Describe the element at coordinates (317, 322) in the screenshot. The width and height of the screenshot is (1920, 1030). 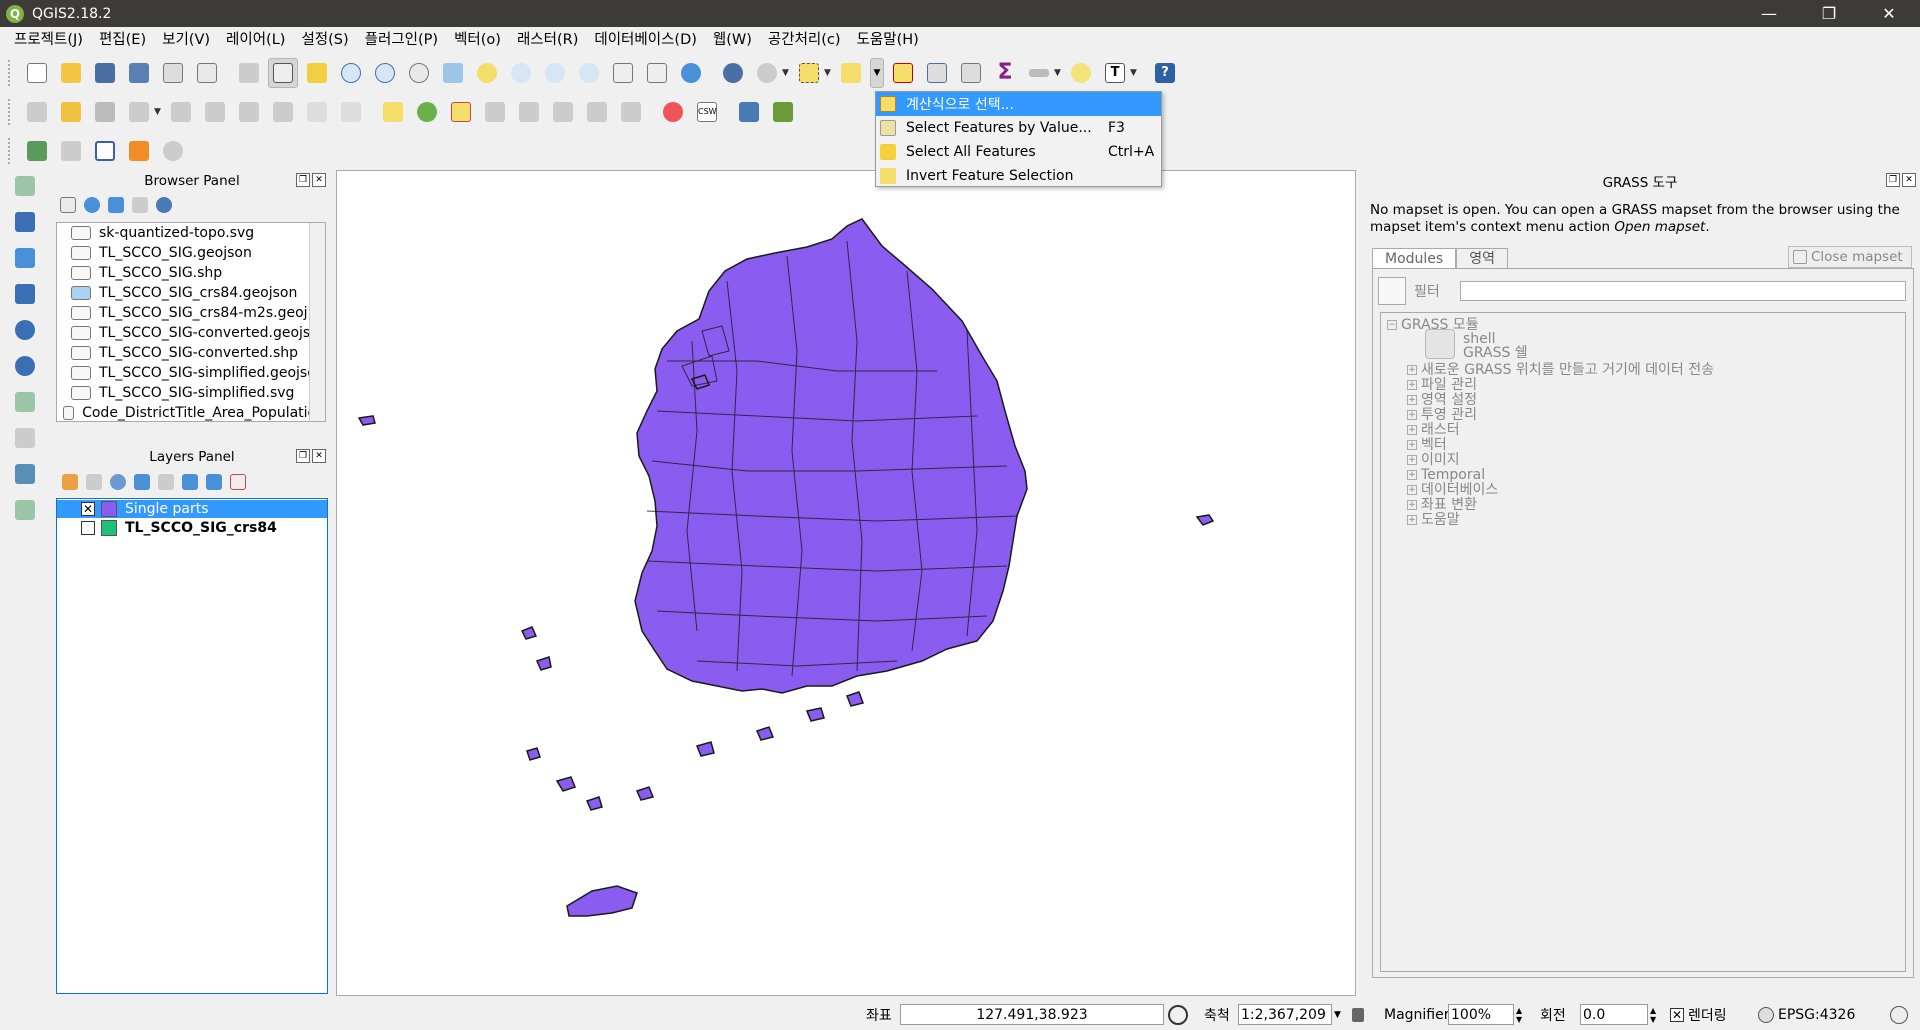
I see `browser-scrollbar` at that location.